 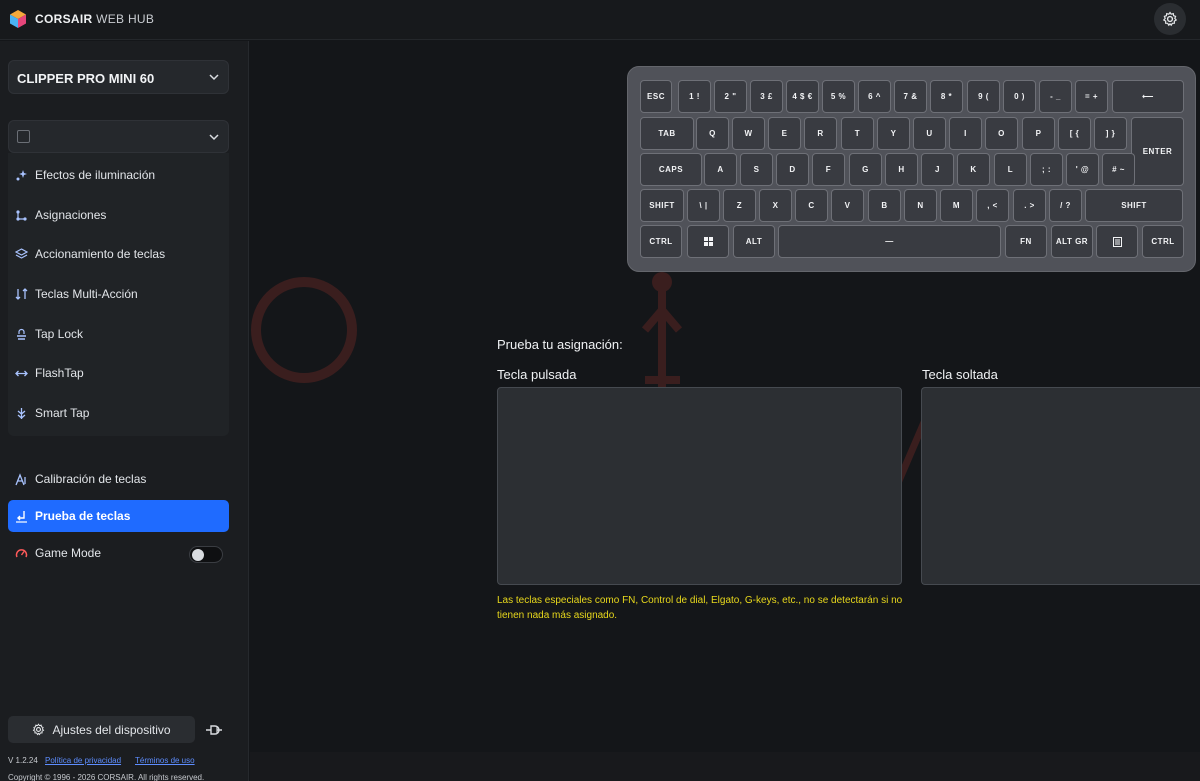 What do you see at coordinates (21, 552) in the screenshot?
I see `gauge-icon` at bounding box center [21, 552].